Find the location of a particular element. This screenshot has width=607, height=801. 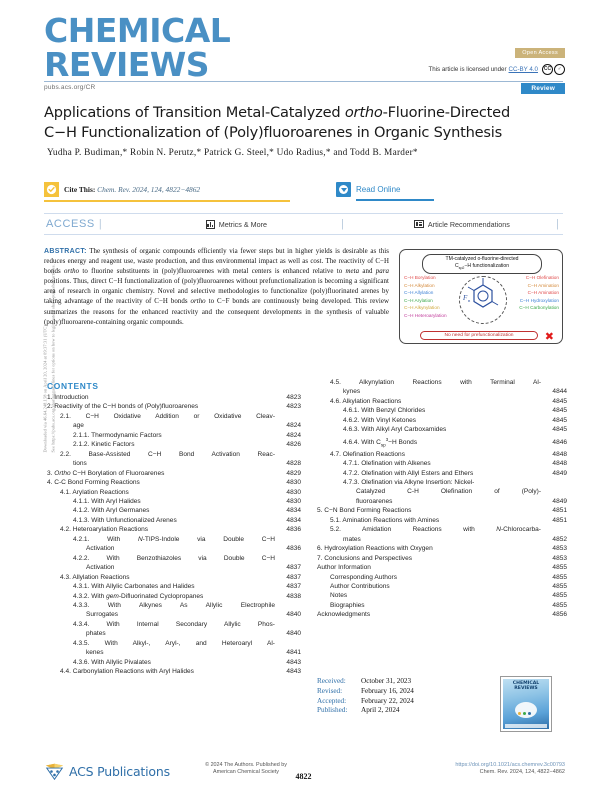

toc-entry-page: 4845 is located at coordinates (559, 430).